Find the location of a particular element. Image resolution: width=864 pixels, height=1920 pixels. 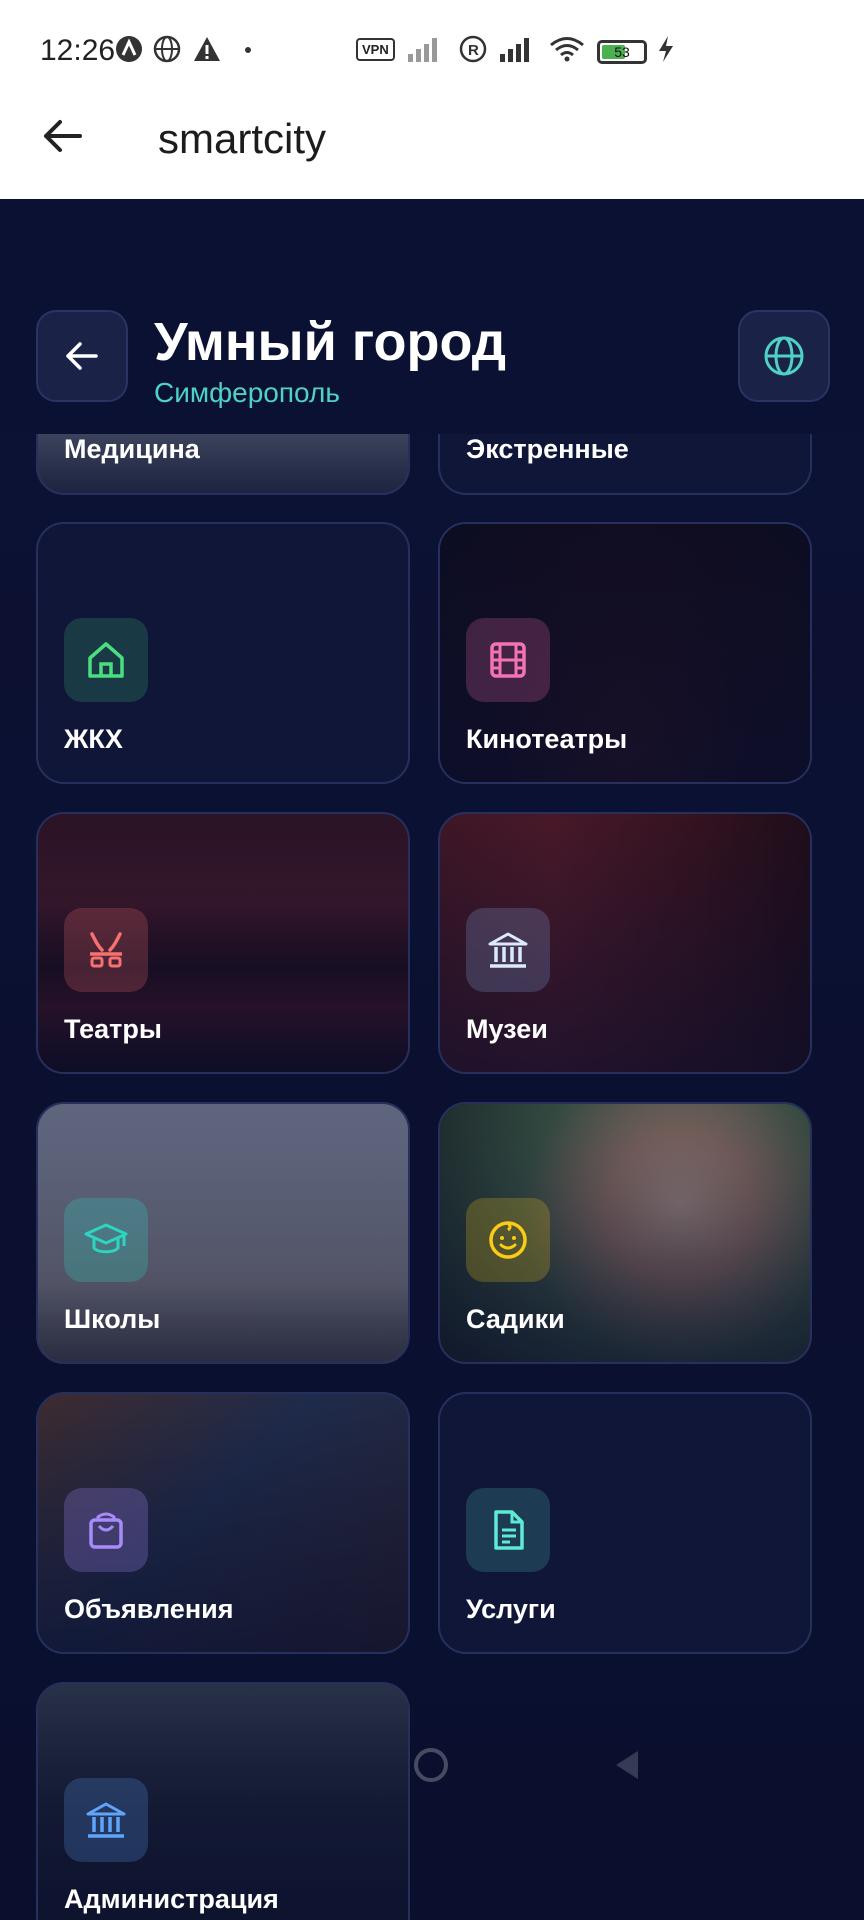

category-label: Кинотеатры is located at coordinates (547, 739).